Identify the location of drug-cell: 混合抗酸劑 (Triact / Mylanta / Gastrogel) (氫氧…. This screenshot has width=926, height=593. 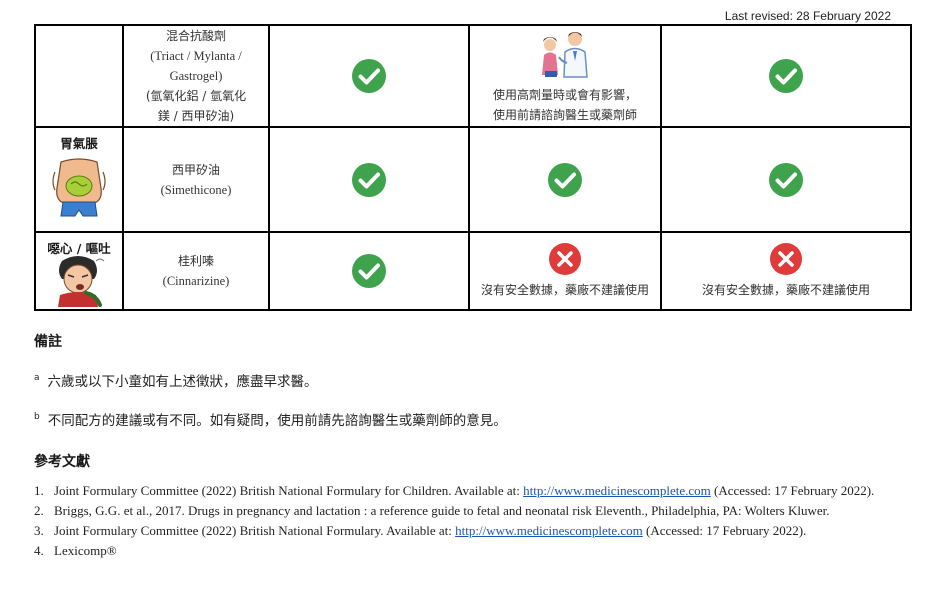
(196, 76).